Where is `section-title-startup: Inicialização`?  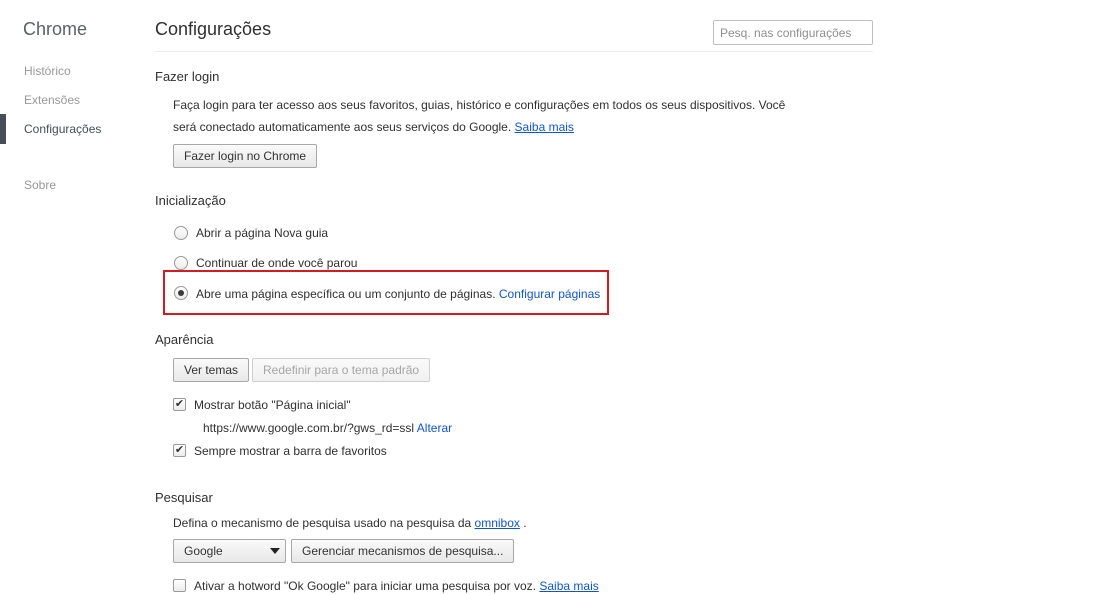
section-title-startup: Inicialização is located at coordinates (190, 200).